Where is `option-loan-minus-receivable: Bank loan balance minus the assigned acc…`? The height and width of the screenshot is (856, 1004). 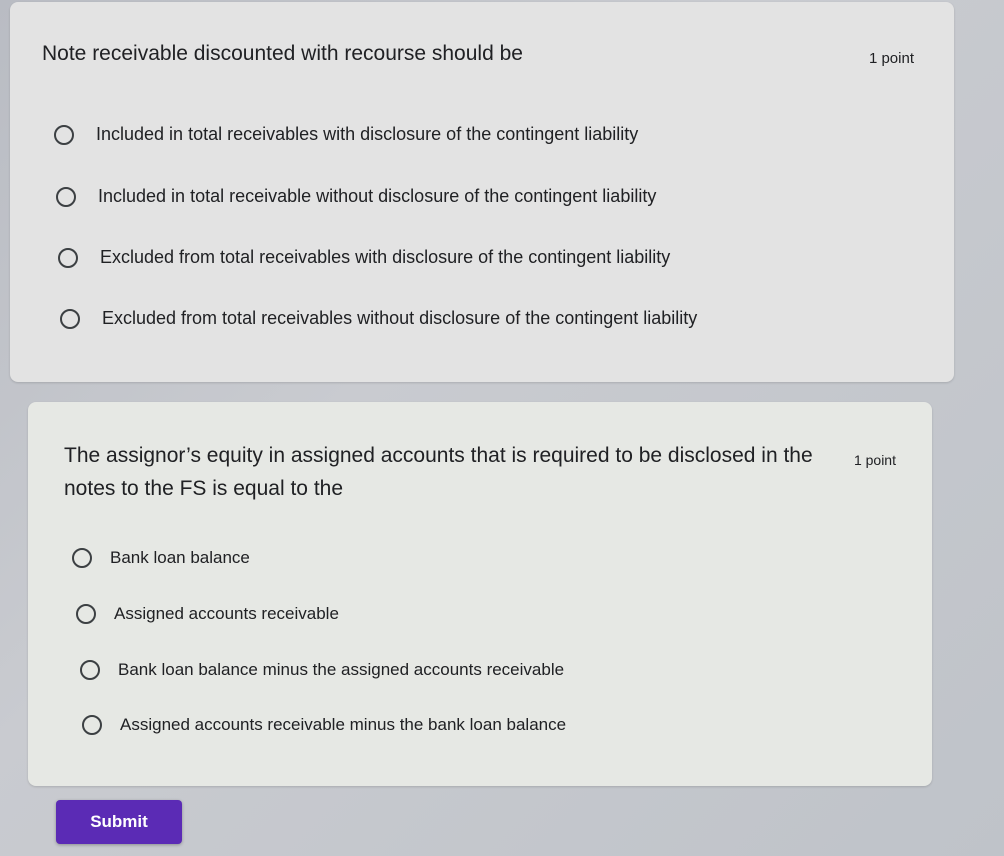
option-loan-minus-receivable: Bank loan balance minus the assigned acc… is located at coordinates (322, 670).